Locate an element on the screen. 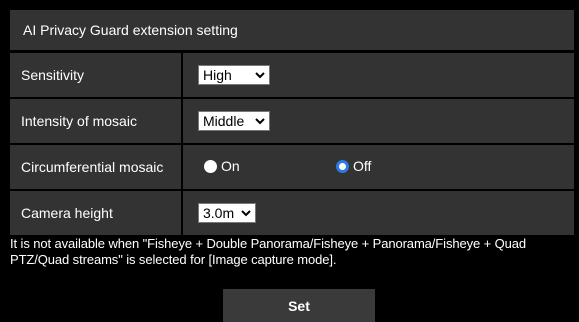  camera-height-label: Camera height is located at coordinates (95, 213).